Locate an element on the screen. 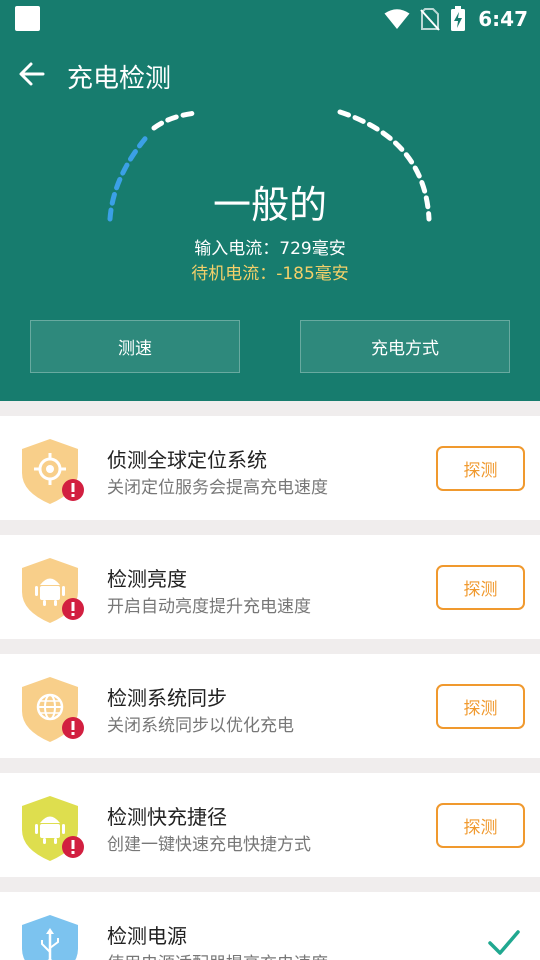  arrow-left-icon is located at coordinates (32, 74).